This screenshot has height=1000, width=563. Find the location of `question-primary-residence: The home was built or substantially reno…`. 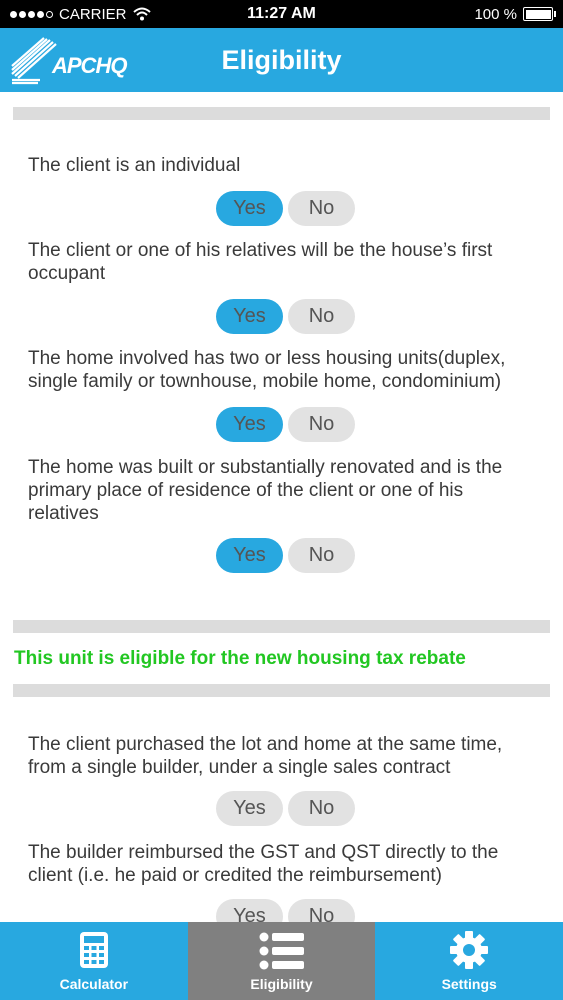

question-primary-residence: The home was built or substantially reno… is located at coordinates (265, 490).